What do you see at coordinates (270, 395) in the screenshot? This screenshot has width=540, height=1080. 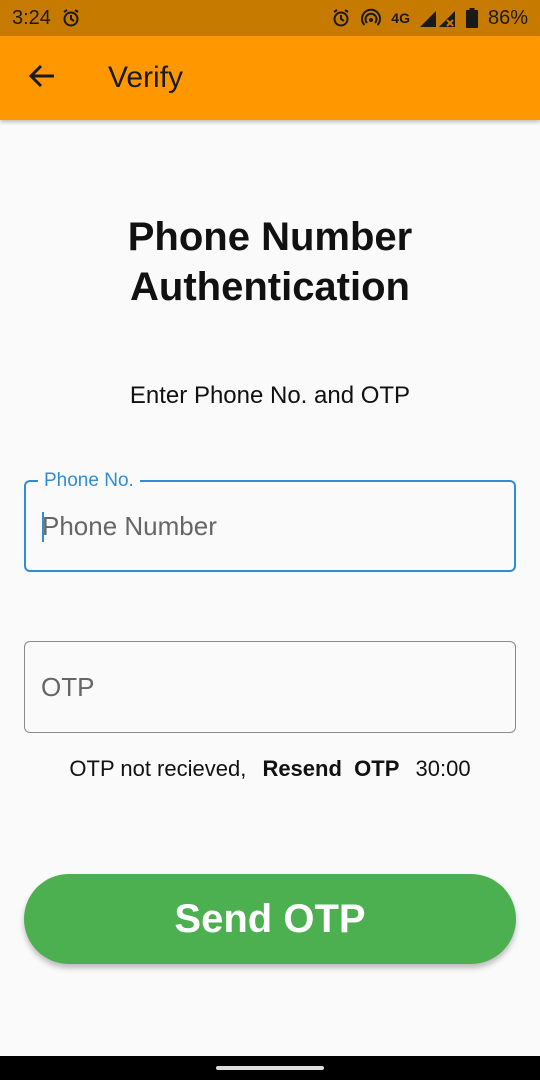 I see `page-subtitle: Enter Phone No. and OTP` at bounding box center [270, 395].